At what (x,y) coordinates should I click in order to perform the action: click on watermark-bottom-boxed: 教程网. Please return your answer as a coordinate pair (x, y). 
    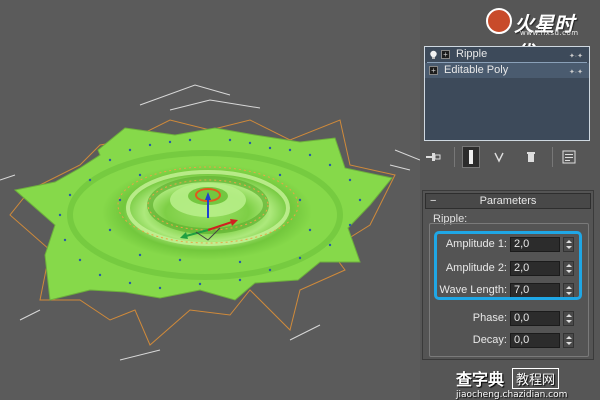
    Looking at the image, I should click on (536, 378).